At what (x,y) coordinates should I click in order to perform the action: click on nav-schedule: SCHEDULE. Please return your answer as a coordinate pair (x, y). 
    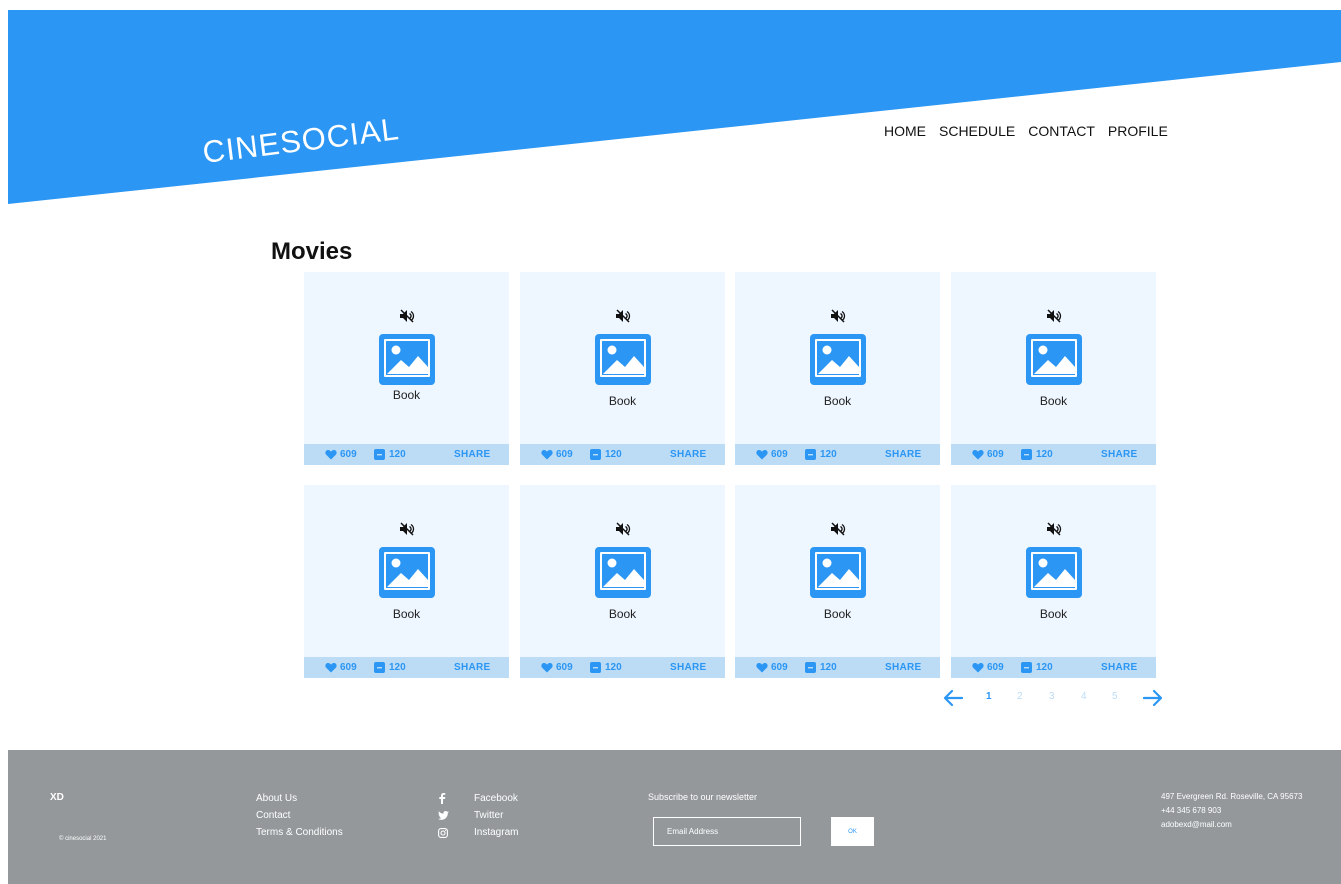
    Looking at the image, I should click on (977, 131).